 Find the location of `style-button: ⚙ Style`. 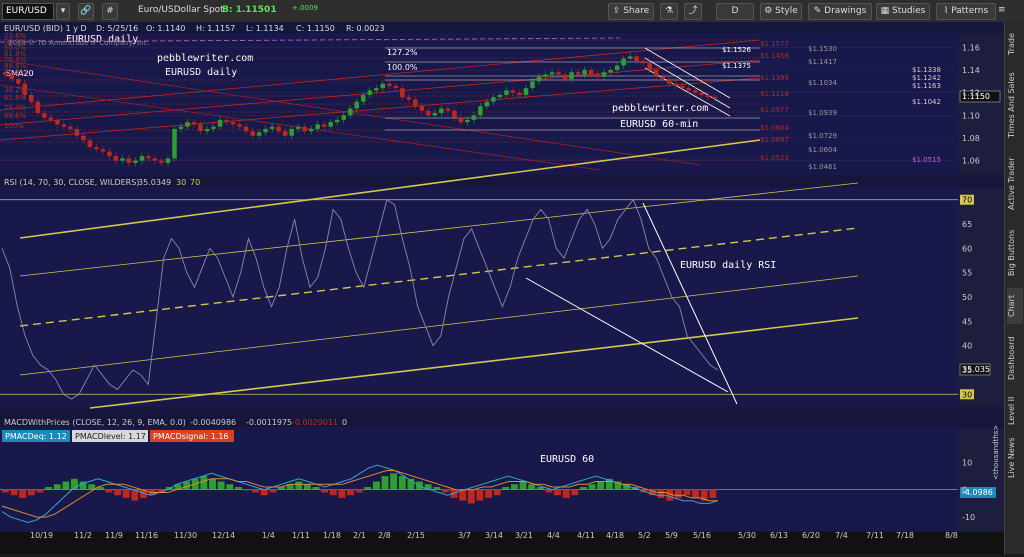

style-button: ⚙ Style is located at coordinates (781, 11).